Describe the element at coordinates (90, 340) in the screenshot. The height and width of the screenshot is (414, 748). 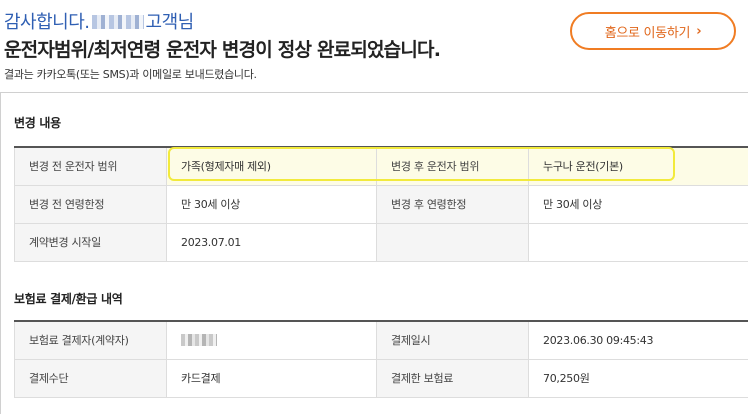
I see `payer-label: 보험료 결제자(계약자)` at that location.